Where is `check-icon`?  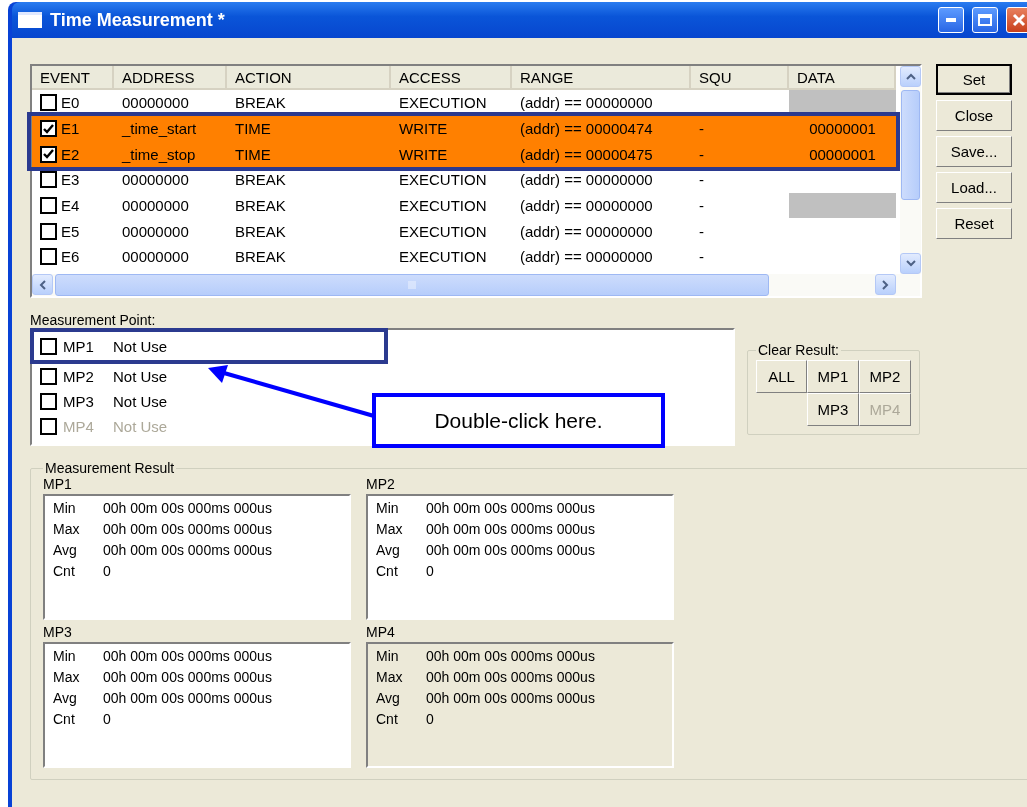
check-icon is located at coordinates (48, 128).